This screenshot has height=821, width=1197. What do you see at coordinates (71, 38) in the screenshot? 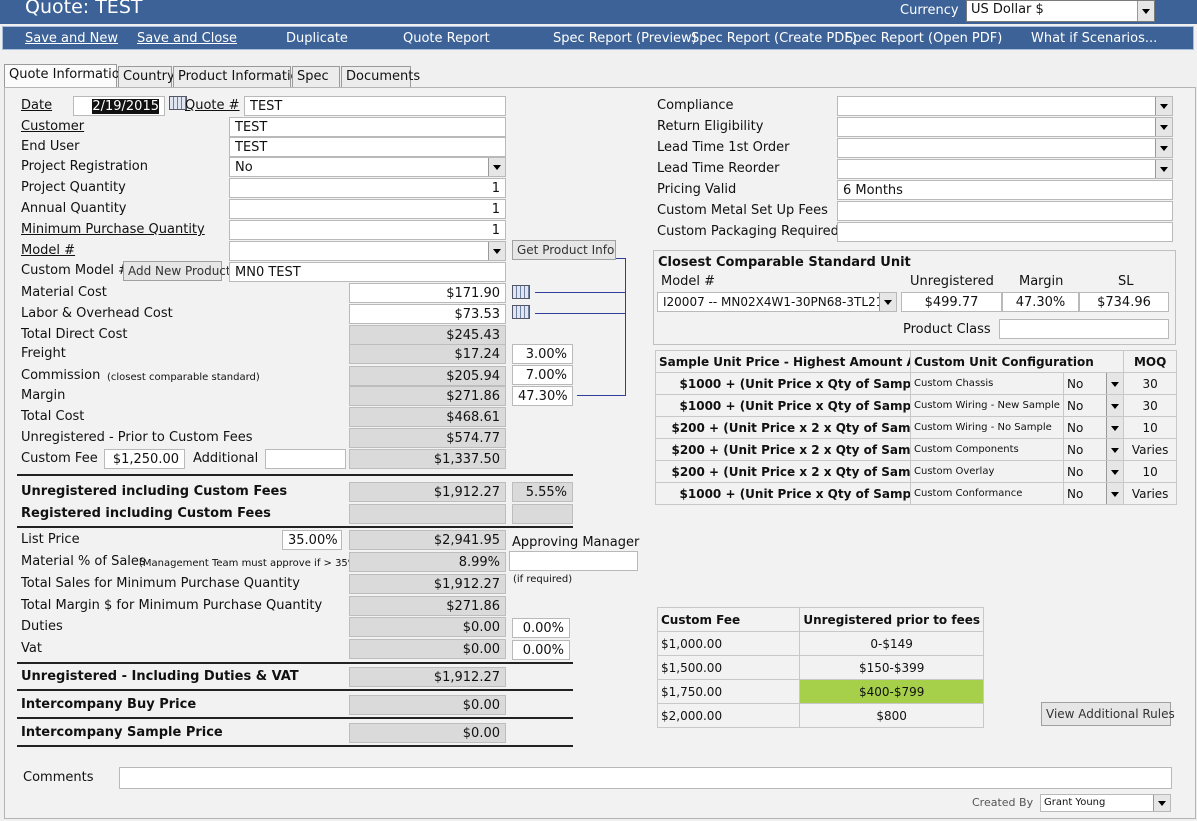
I see `save-and-new-button: Save and New` at bounding box center [71, 38].